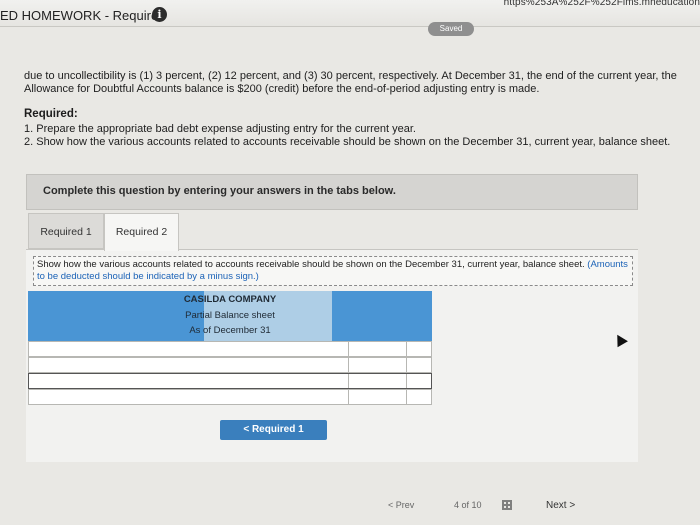  Describe the element at coordinates (159, 14) in the screenshot. I see `info-icon: i` at that location.